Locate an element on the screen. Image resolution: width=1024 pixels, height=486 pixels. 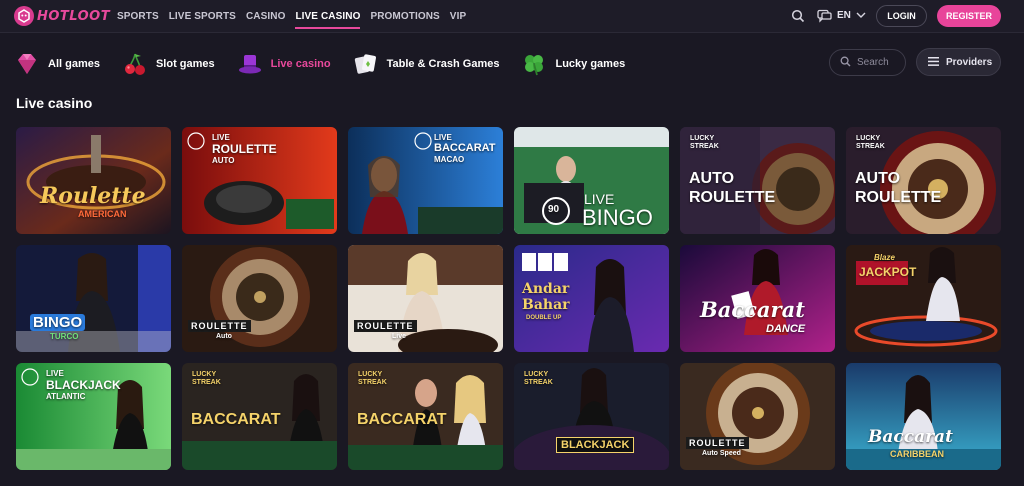
game-subtitle: Live is located at coordinates (399, 336).